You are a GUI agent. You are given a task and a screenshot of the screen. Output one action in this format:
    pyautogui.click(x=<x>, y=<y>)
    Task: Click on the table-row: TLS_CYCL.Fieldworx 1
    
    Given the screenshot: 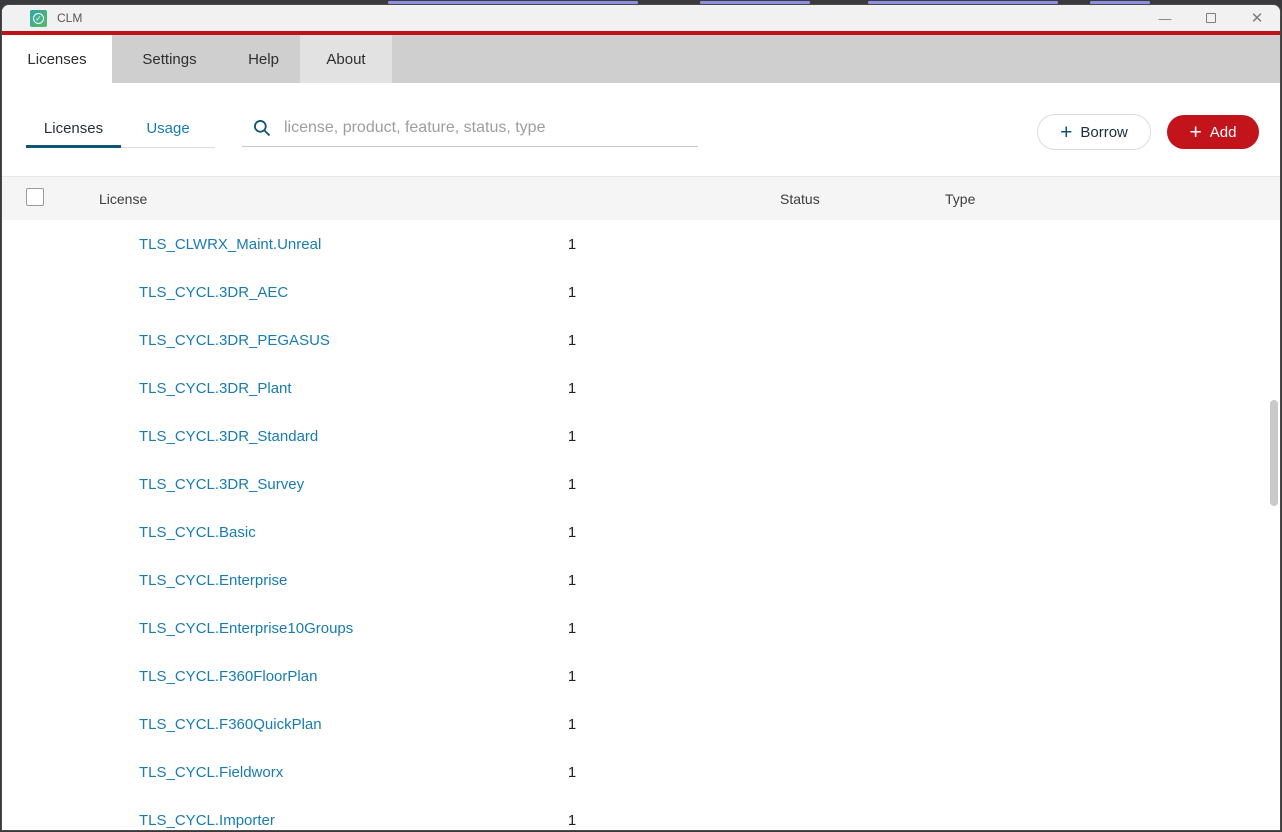 What is the action you would take?
    pyautogui.click(x=641, y=772)
    